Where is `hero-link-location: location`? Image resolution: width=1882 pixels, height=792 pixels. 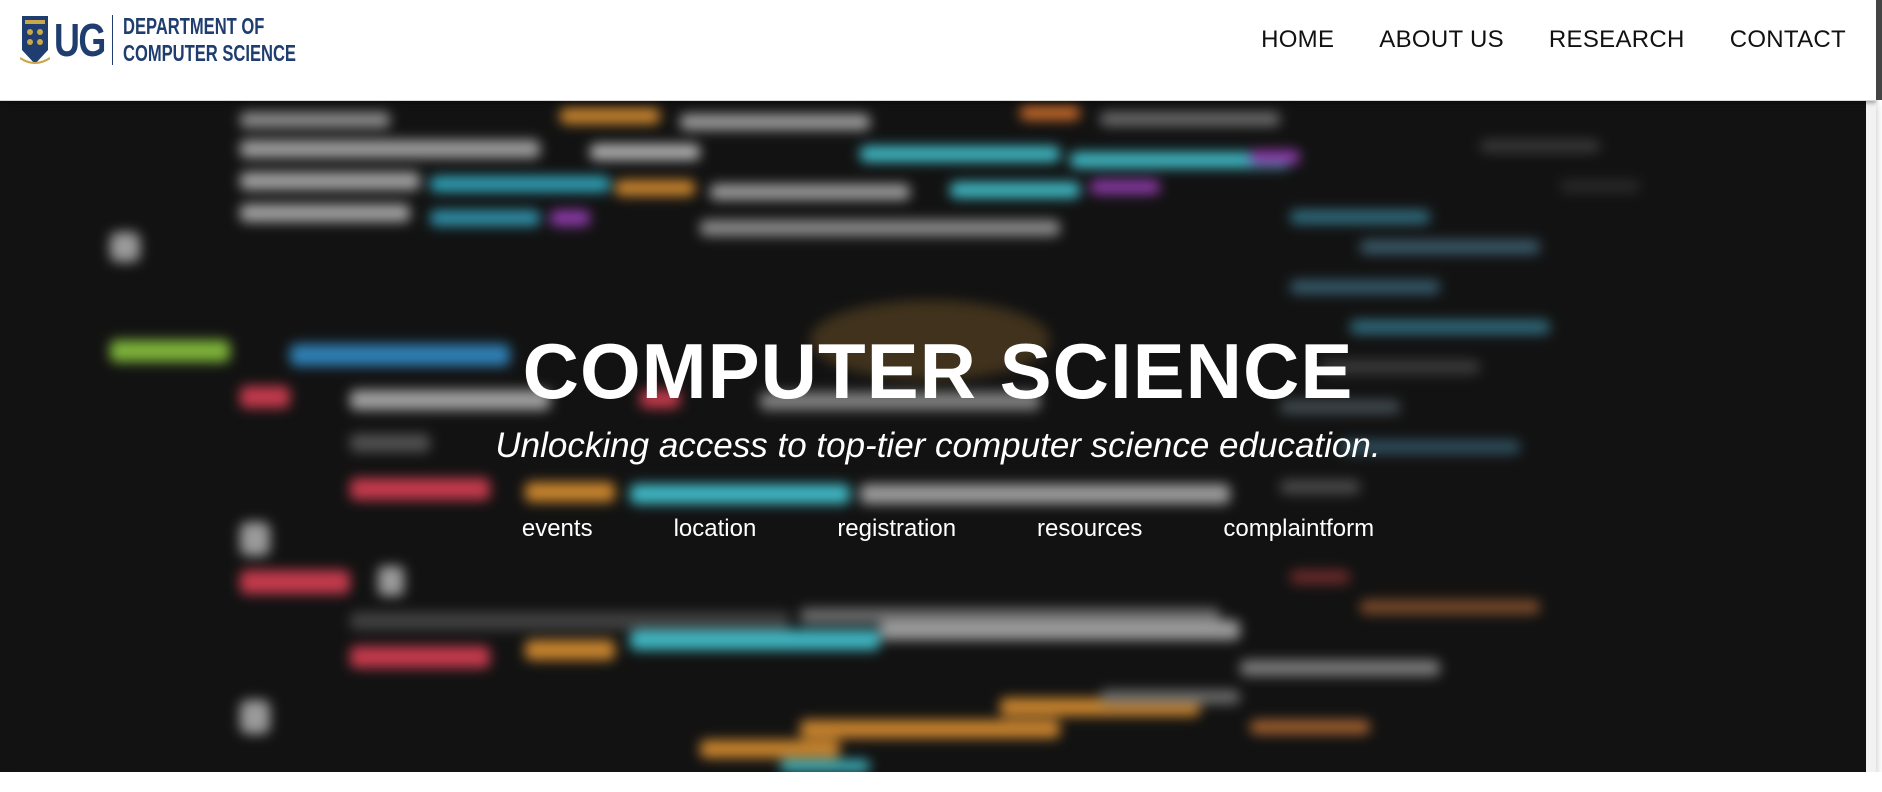
hero-link-location: location is located at coordinates (715, 529).